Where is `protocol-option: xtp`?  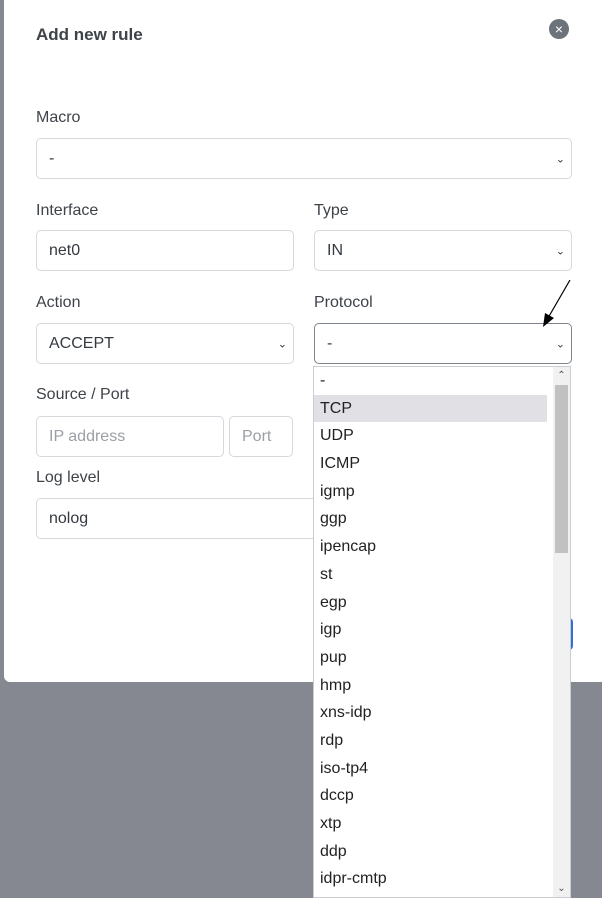
protocol-option: xtp is located at coordinates (430, 824).